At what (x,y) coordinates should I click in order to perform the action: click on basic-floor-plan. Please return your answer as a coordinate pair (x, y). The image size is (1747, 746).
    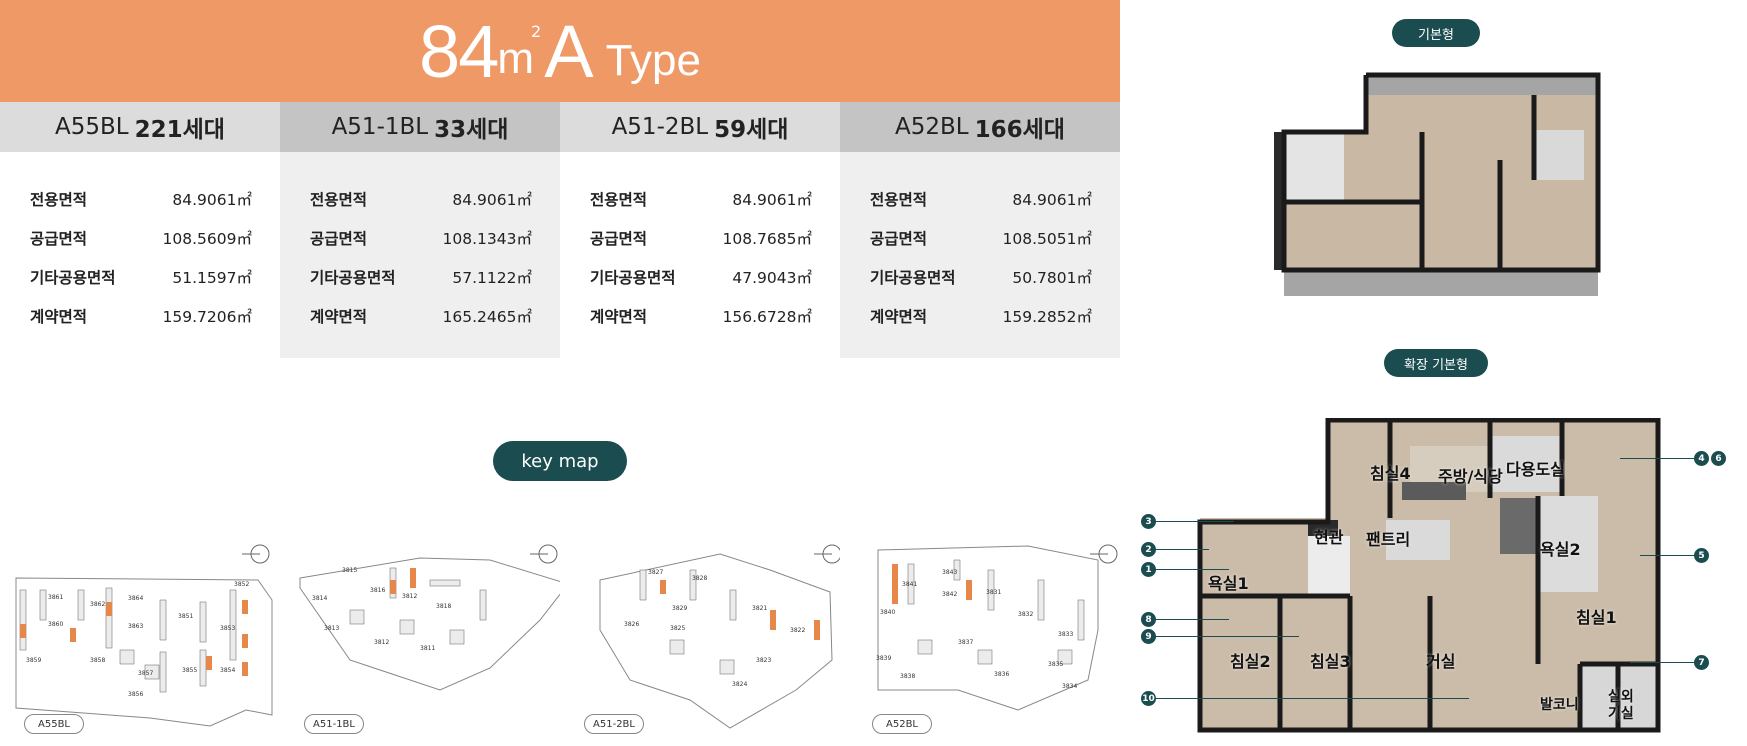
    Looking at the image, I should click on (1437, 187).